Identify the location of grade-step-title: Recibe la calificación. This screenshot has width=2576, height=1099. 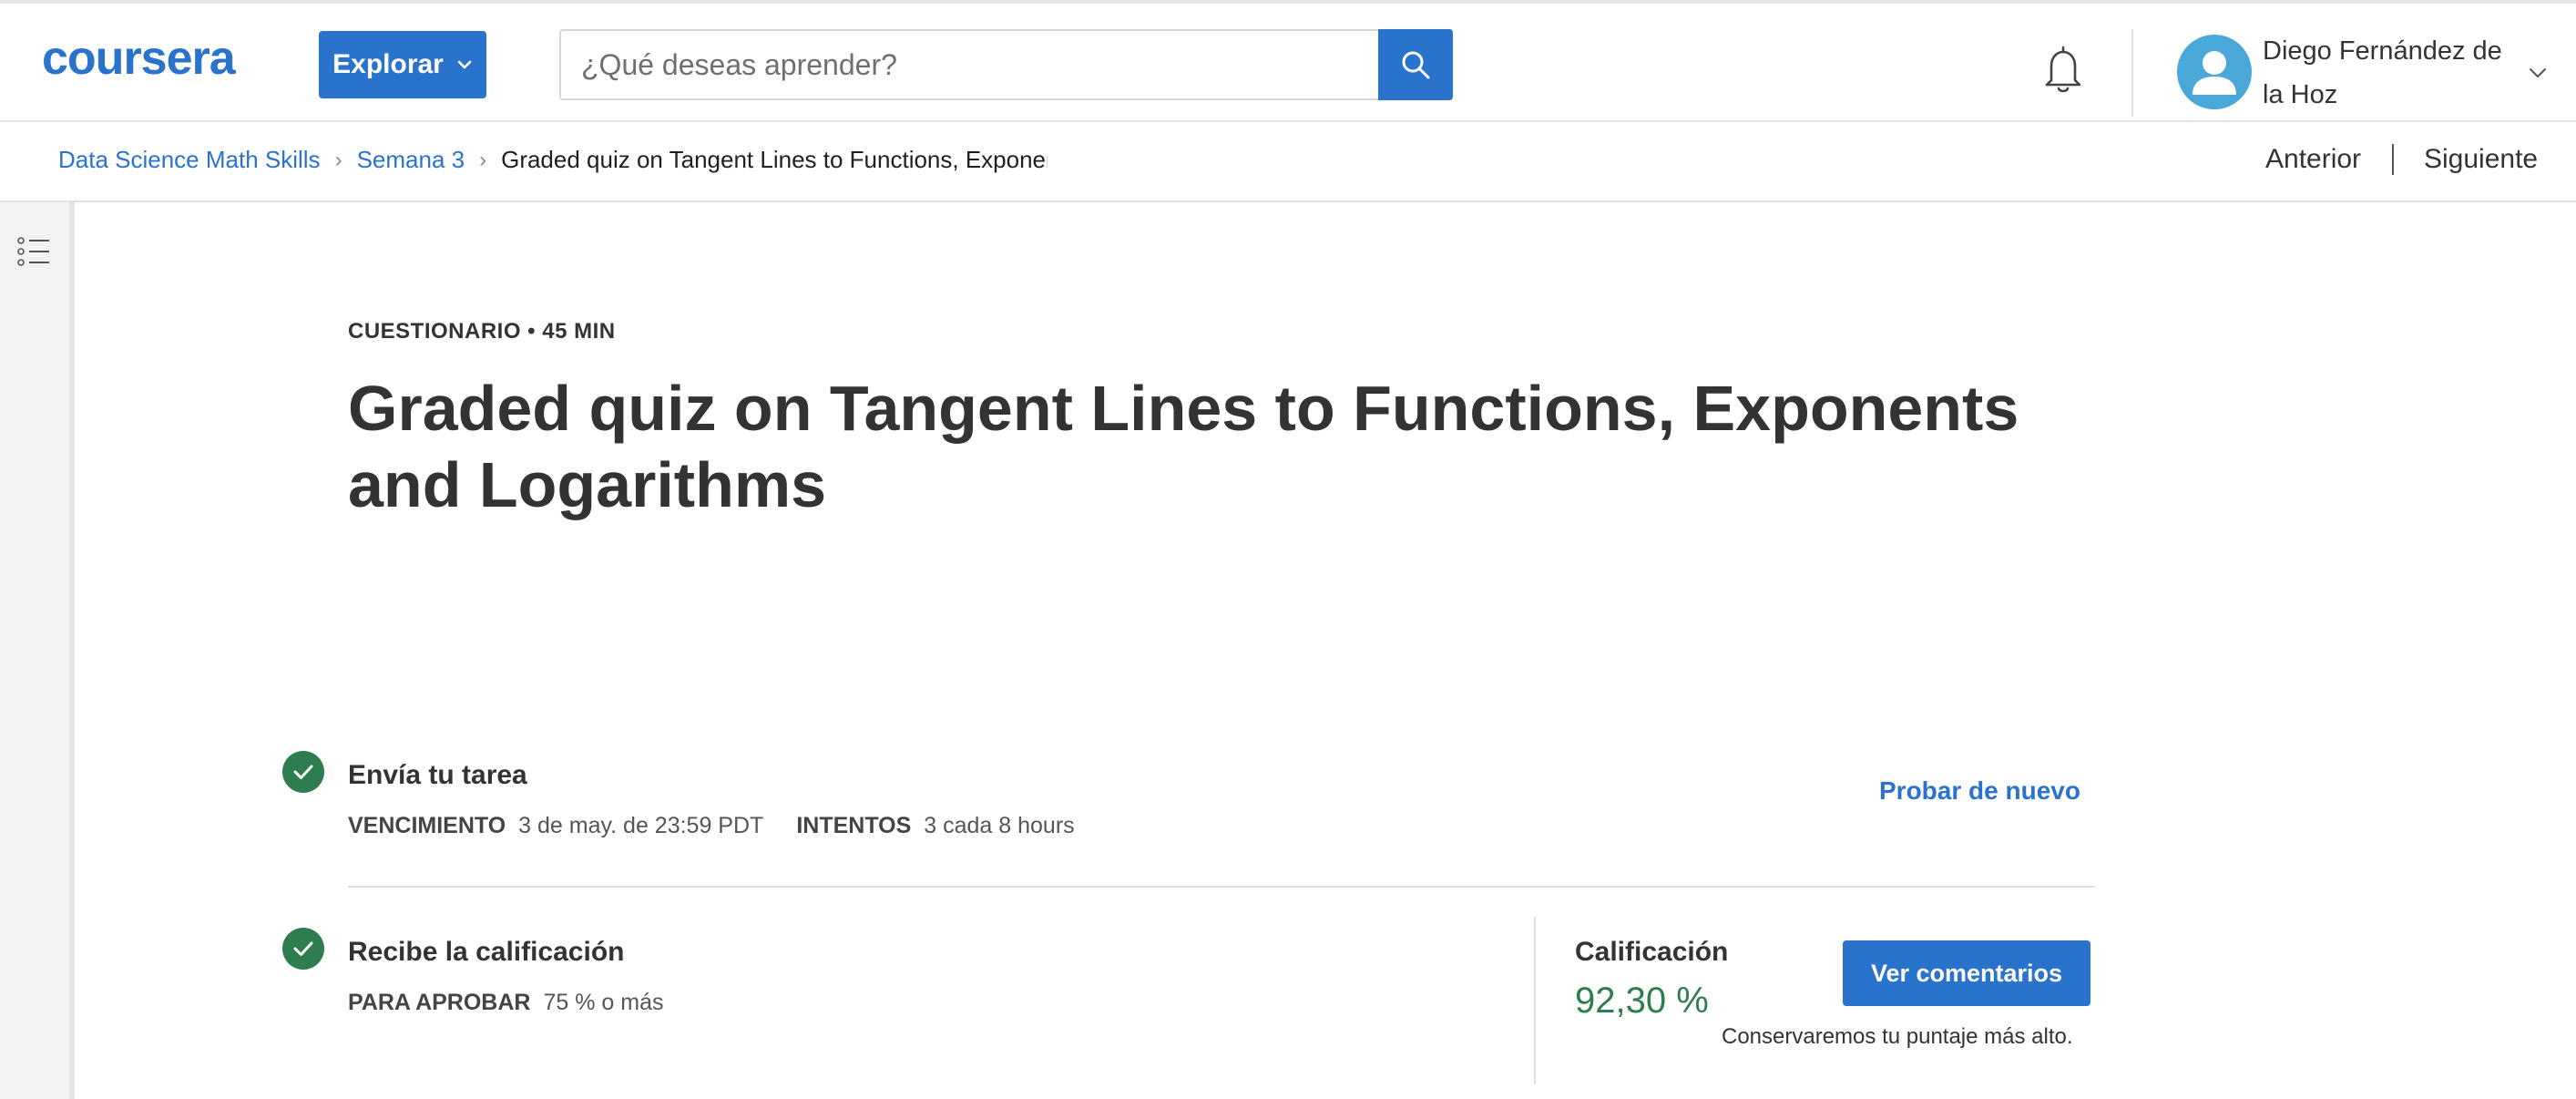
(487, 952).